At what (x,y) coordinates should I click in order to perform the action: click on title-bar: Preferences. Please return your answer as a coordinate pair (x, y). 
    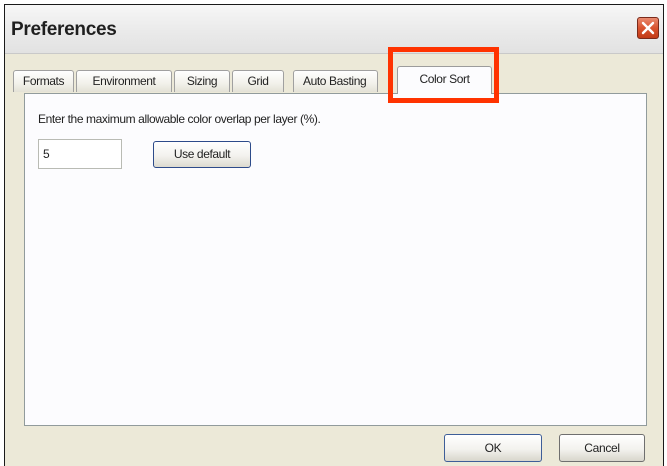
    Looking at the image, I should click on (334, 29).